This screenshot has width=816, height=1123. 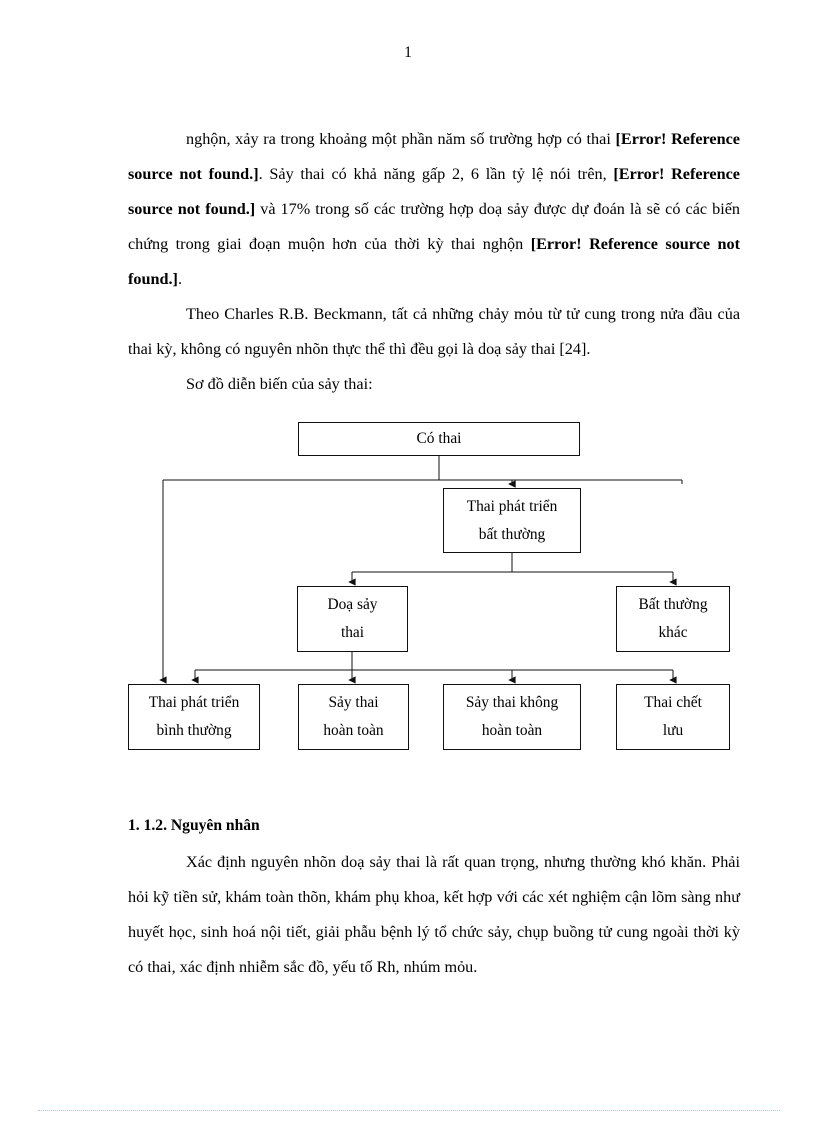 I want to click on flow-node-say-thai-hoan-toan-line-2: hoàn toàn, so click(x=353, y=730).